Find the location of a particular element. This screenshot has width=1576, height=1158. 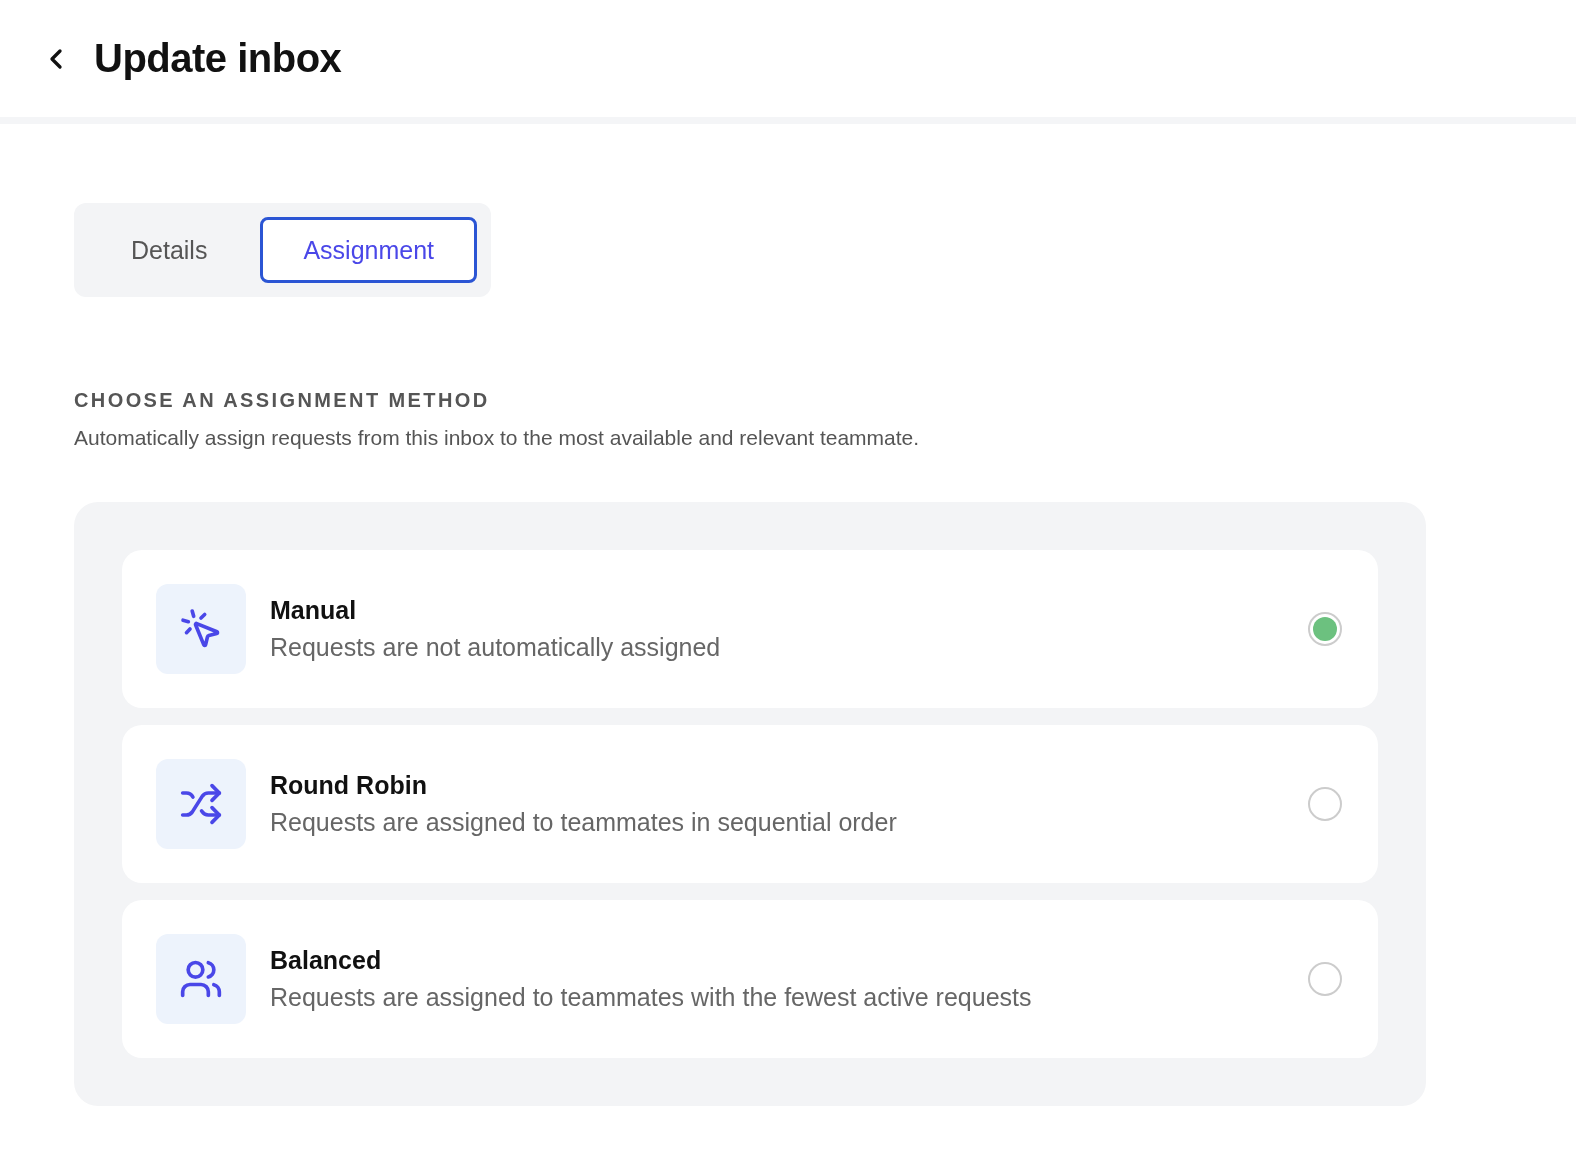

section-description: Automatically assign requests from this inbox to the most available and relevant teammate. is located at coordinates (497, 438).